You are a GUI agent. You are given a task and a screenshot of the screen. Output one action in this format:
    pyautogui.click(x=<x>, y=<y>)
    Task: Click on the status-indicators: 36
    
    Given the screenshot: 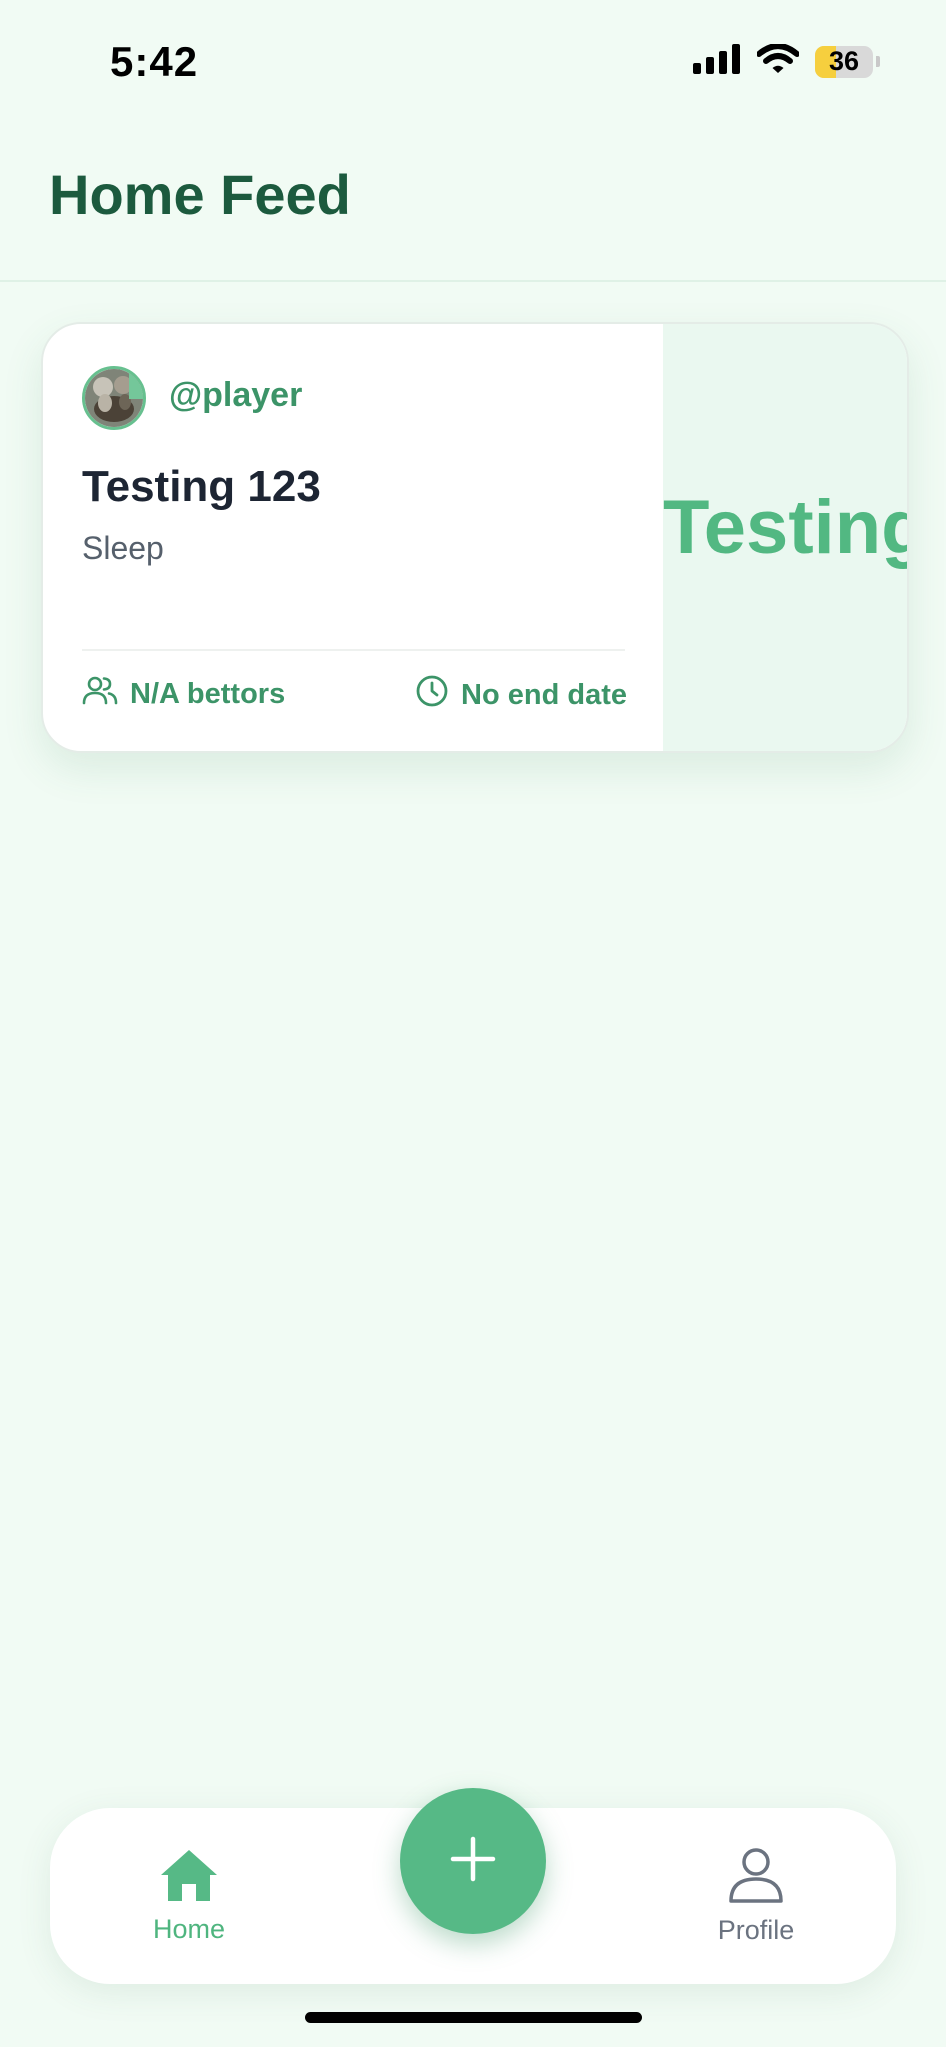 What is the action you would take?
    pyautogui.click(x=786, y=61)
    